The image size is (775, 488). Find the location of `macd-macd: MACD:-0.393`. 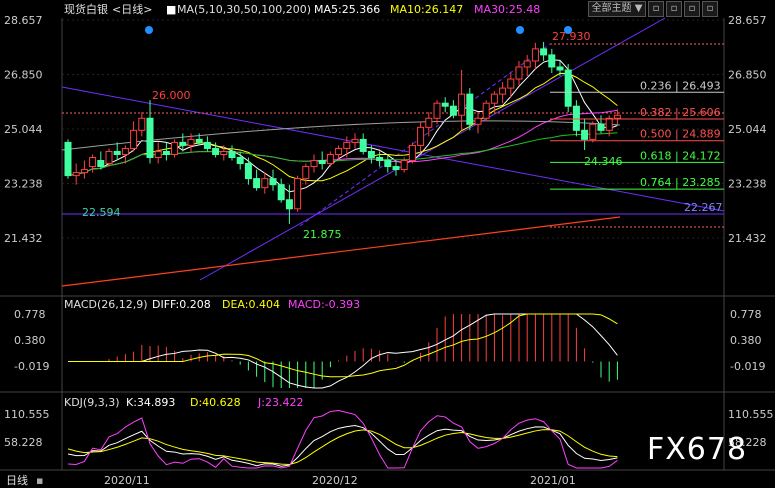

macd-macd: MACD:-0.393 is located at coordinates (324, 304).